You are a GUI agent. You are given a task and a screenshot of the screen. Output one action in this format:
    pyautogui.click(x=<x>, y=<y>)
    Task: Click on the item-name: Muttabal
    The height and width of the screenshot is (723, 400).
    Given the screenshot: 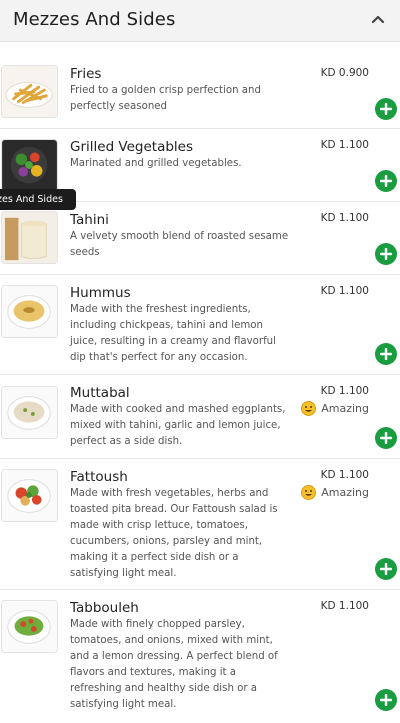 What is the action you would take?
    pyautogui.click(x=100, y=393)
    